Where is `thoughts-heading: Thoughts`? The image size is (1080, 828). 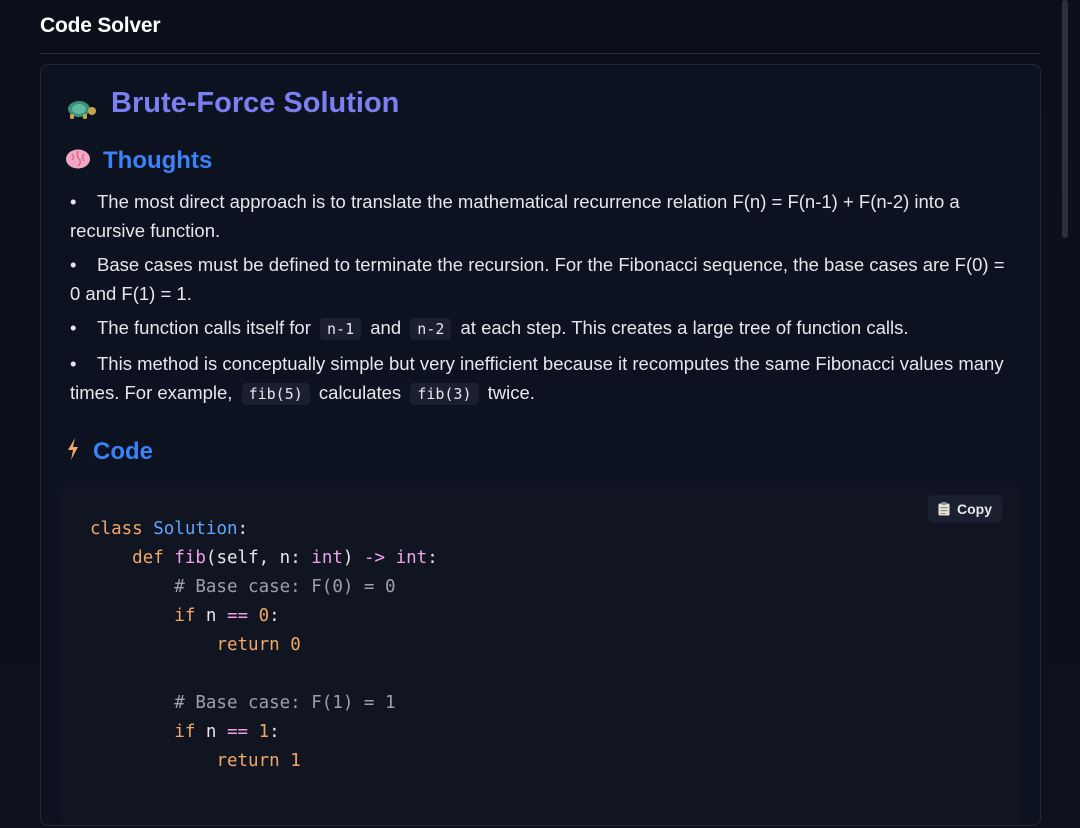
thoughts-heading: Thoughts is located at coordinates (138, 161).